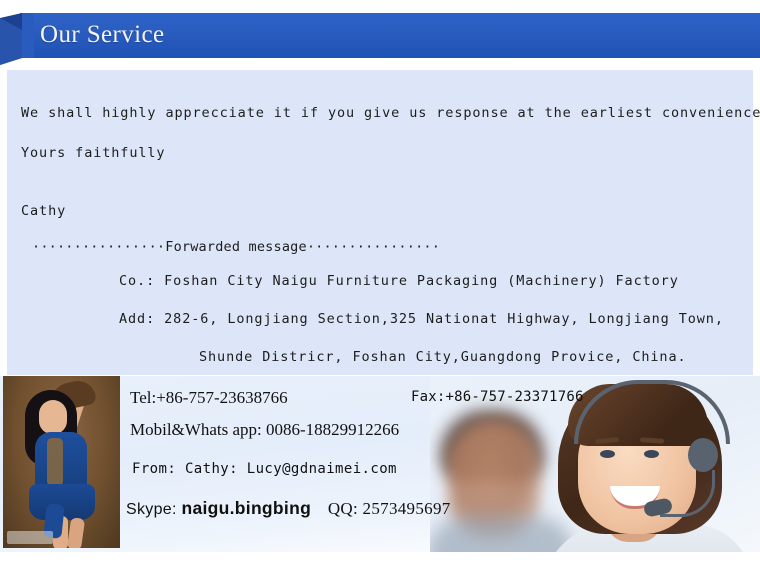 The width and height of the screenshot is (760, 580). I want to click on contact-skype-and-qq: Skype: naigu.bingbing QQ: 2573495697, so click(288, 508).